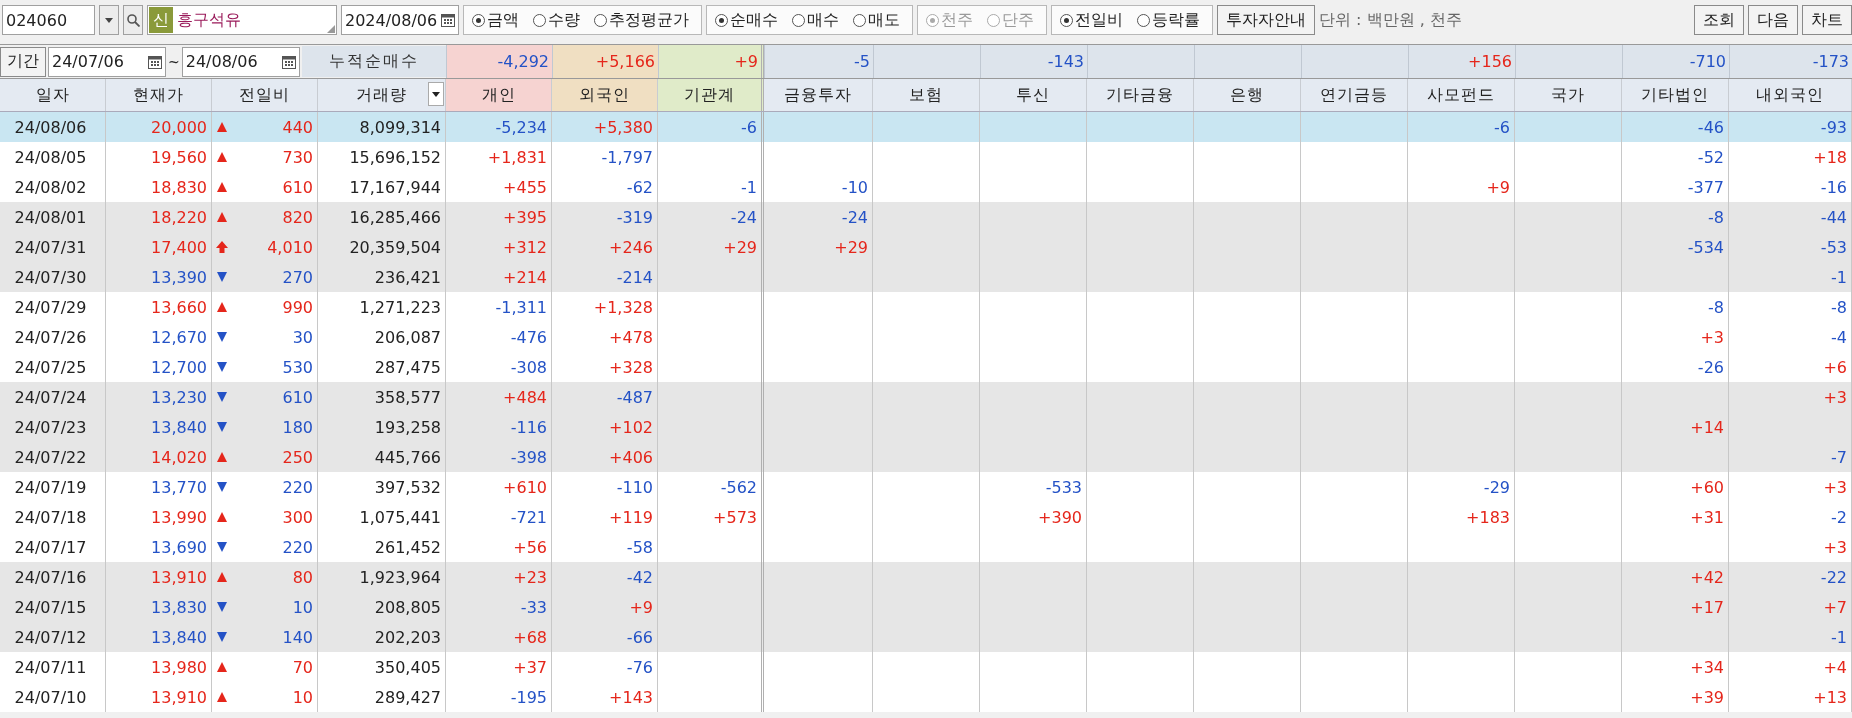 The image size is (1852, 718). I want to click on column-header: 전일비, so click(265, 95).